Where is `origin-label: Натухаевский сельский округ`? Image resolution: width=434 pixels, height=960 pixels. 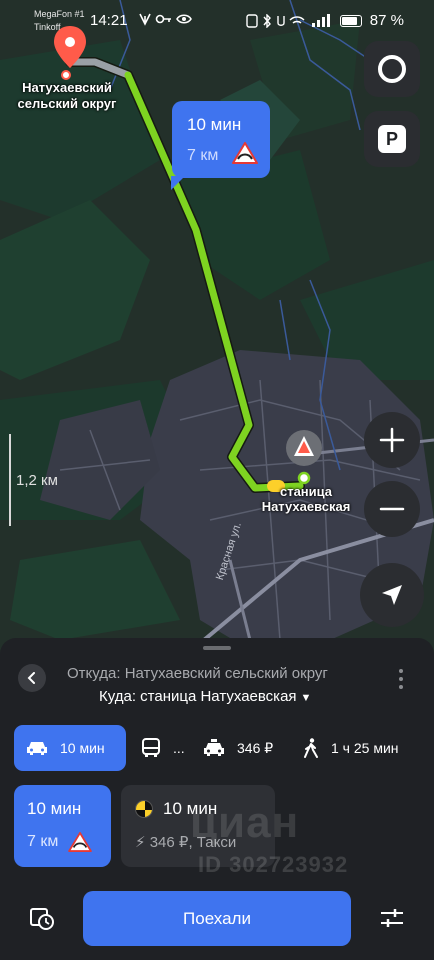 origin-label: Натухаевский сельский округ is located at coordinates (67, 95).